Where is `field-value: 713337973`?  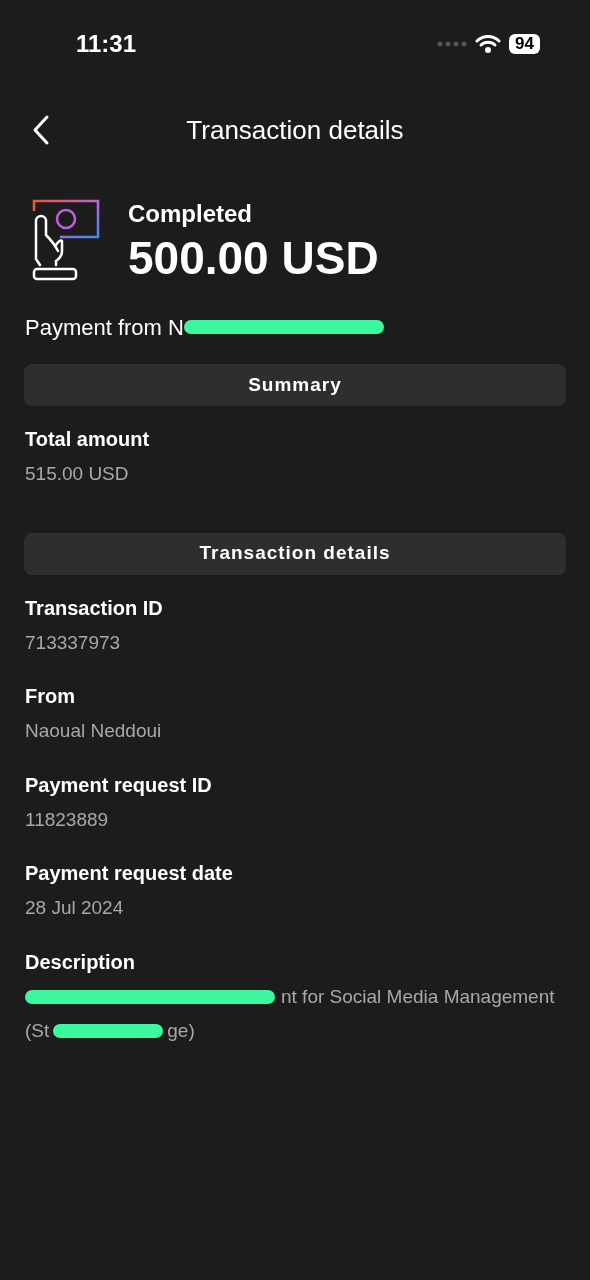 field-value: 713337973 is located at coordinates (73, 642).